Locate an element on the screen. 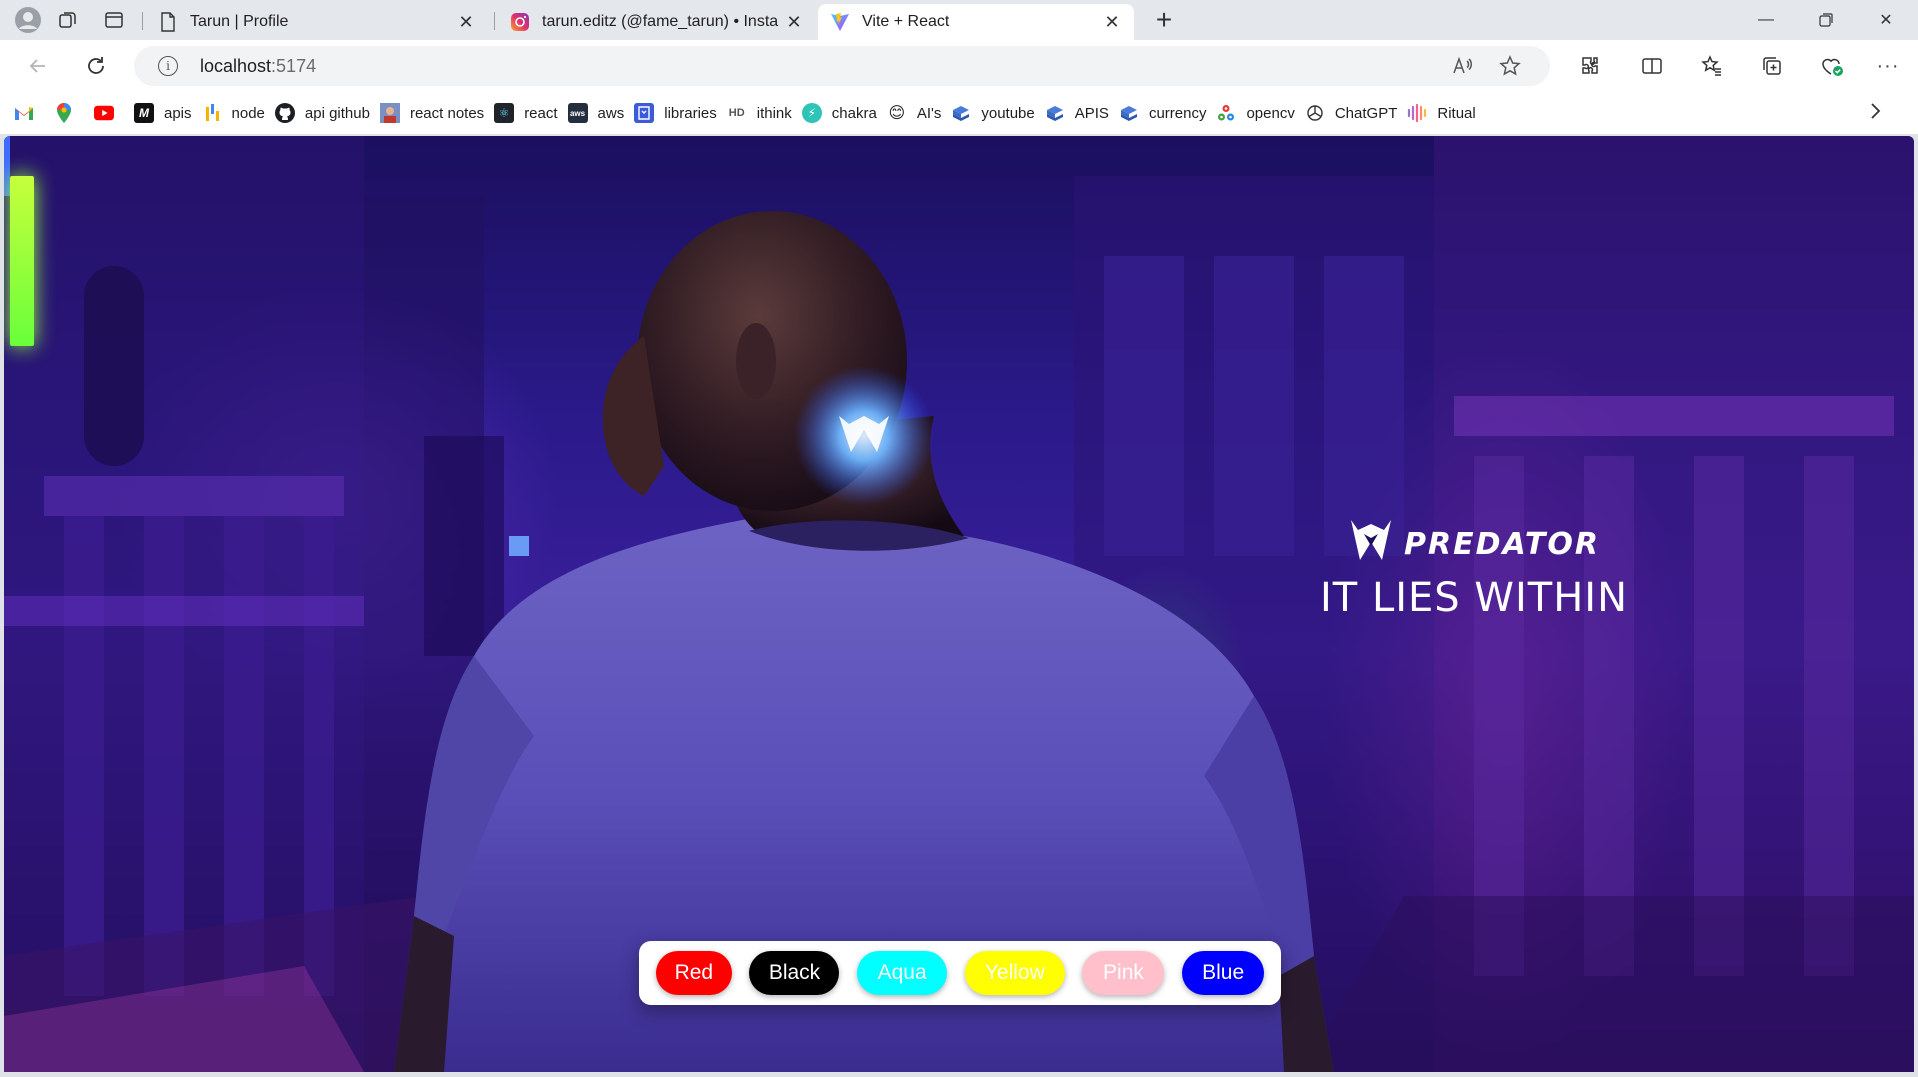  bookmark-apis-folder: APIS is located at coordinates (1077, 113).